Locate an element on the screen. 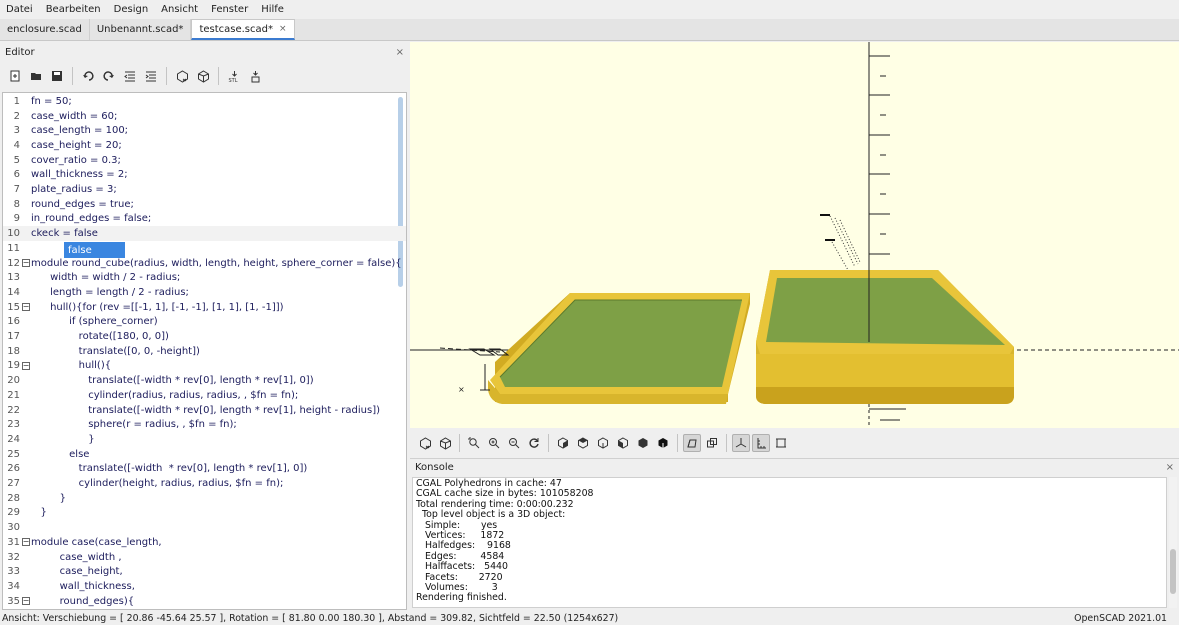 This screenshot has height=625, width=1179. code-line: 29 } is located at coordinates (204, 513).